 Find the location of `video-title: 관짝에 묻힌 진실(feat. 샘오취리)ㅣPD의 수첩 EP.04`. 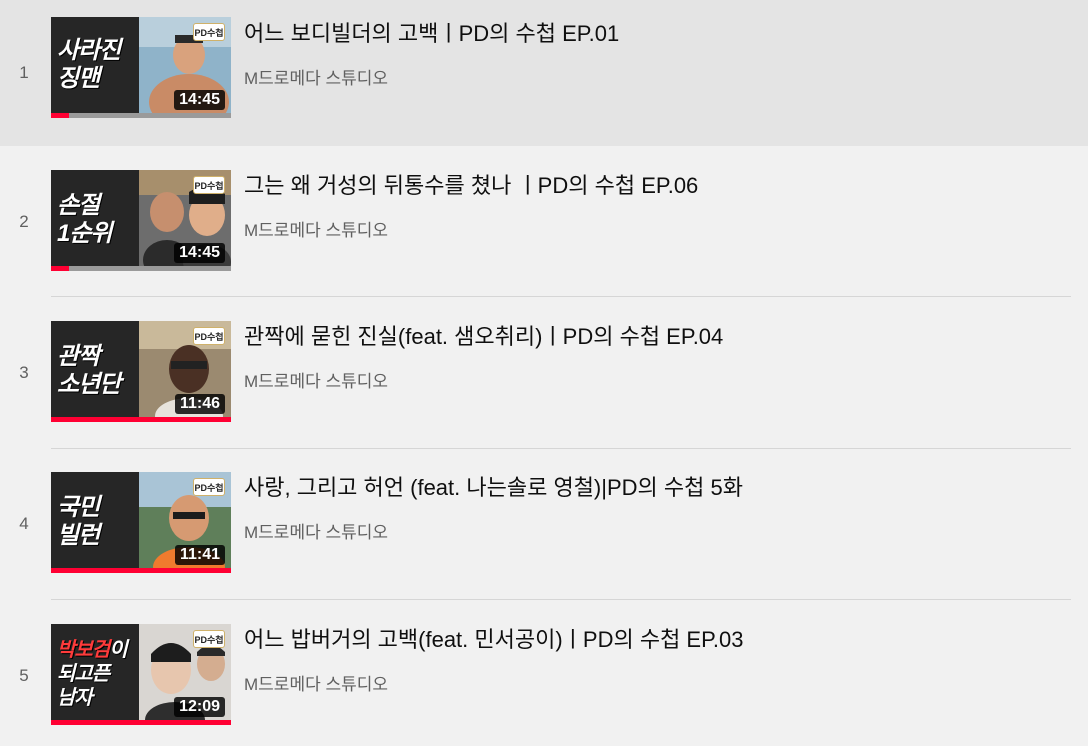

video-title: 관짝에 묻힌 진실(feat. 샘오취리)ㅣPD의 수첩 EP.04 is located at coordinates (483, 337).